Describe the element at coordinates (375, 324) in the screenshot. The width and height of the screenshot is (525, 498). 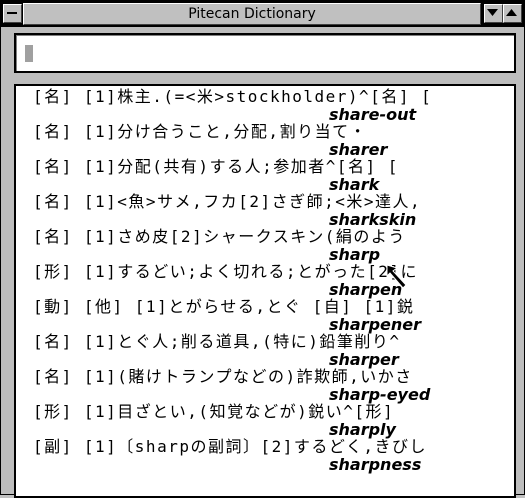
I see `entry-headword: sharpener` at that location.